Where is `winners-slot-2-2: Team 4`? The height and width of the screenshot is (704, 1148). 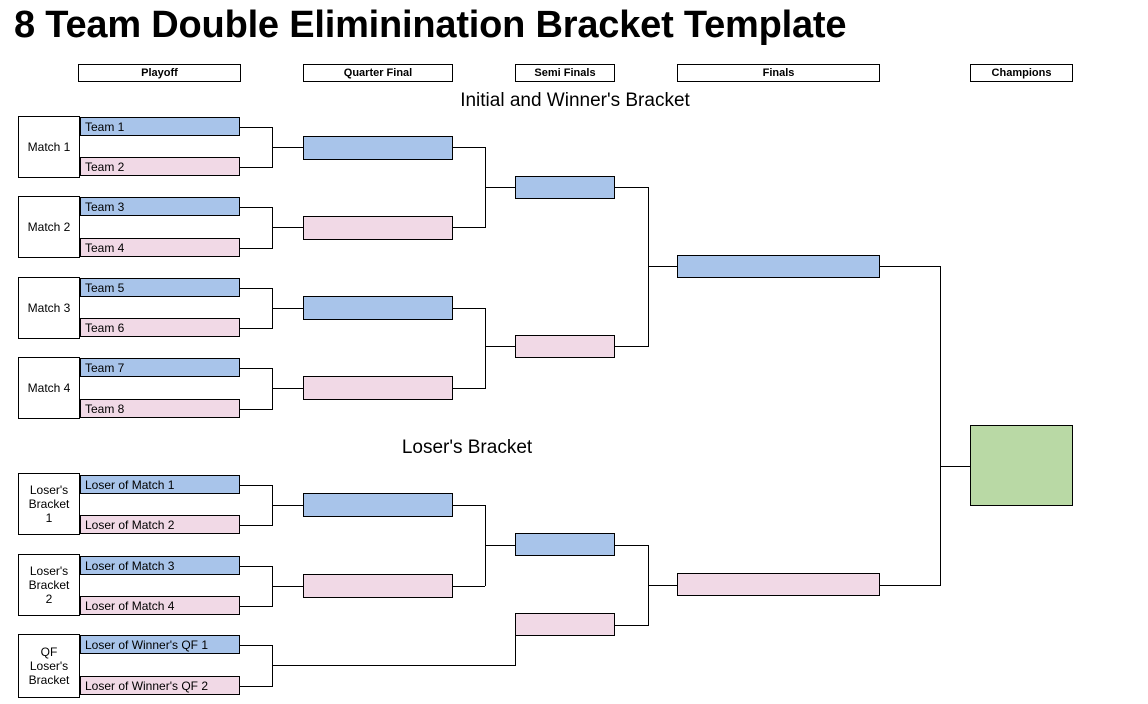
winners-slot-2-2: Team 4 is located at coordinates (160, 247).